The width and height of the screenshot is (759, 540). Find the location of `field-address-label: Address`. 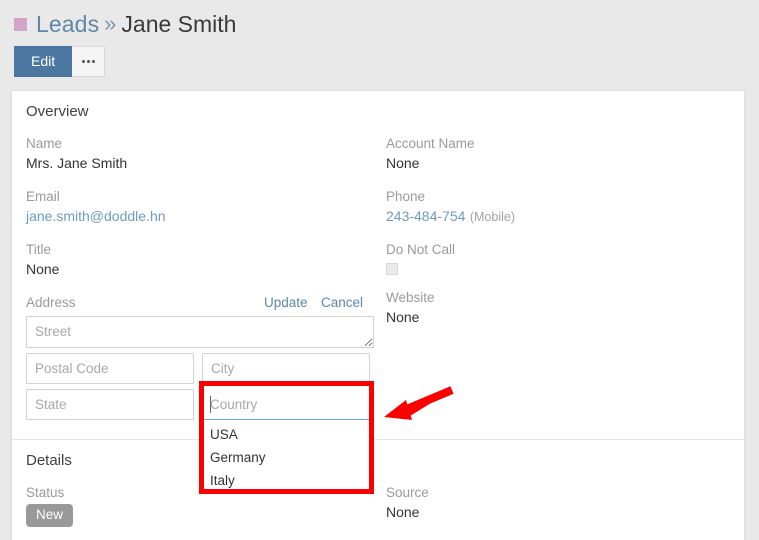

field-address-label: Address is located at coordinates (51, 302).